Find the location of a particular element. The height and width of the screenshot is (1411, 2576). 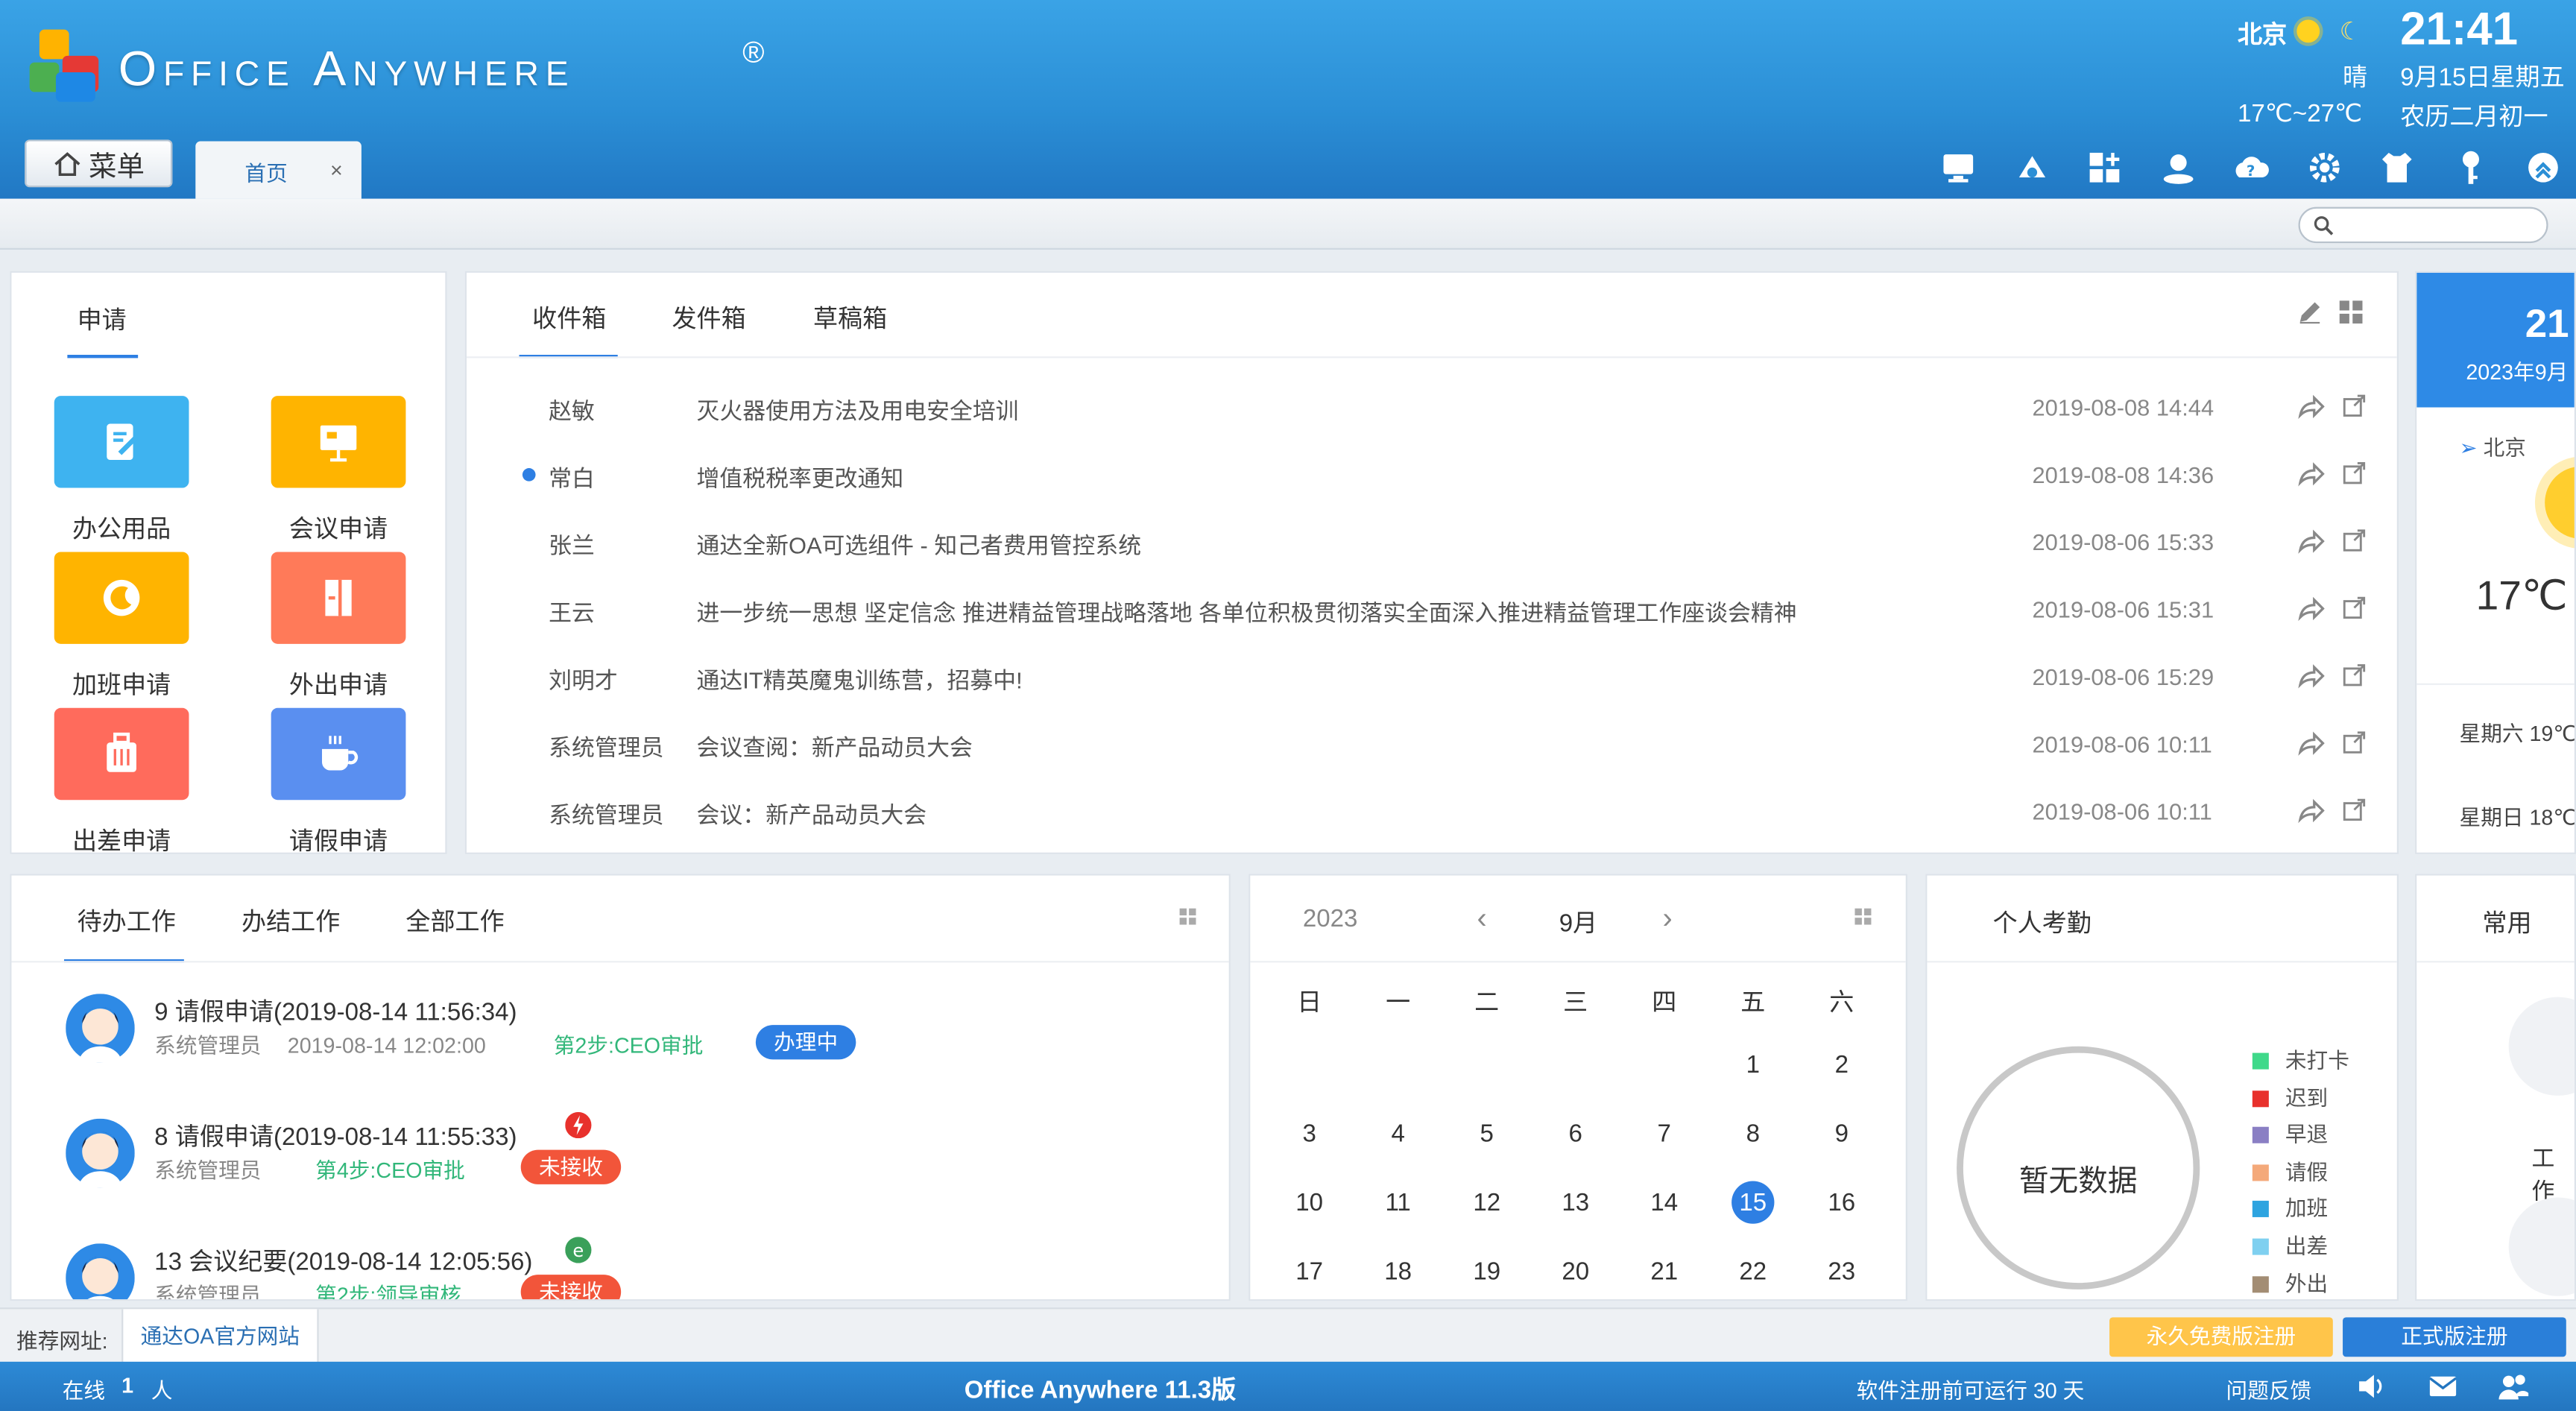

shirt-icon is located at coordinates (2397, 167).